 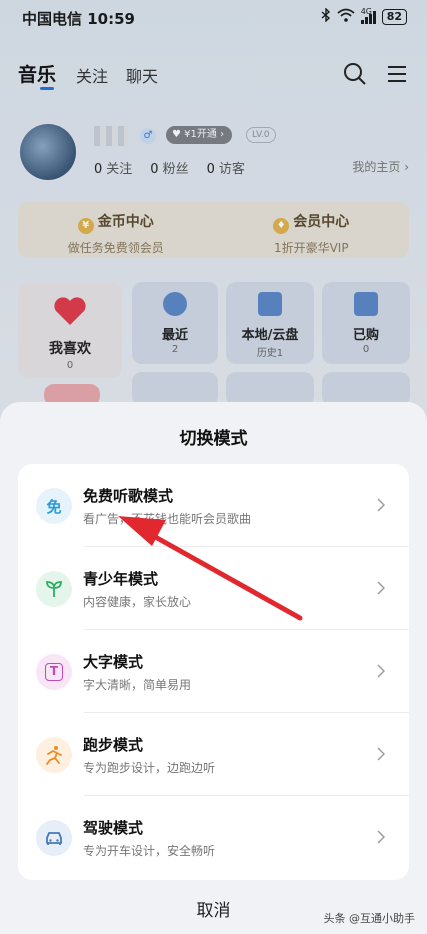 What do you see at coordinates (149, 768) in the screenshot?
I see `mode-desc: 专为跑步设计，边跑边听` at bounding box center [149, 768].